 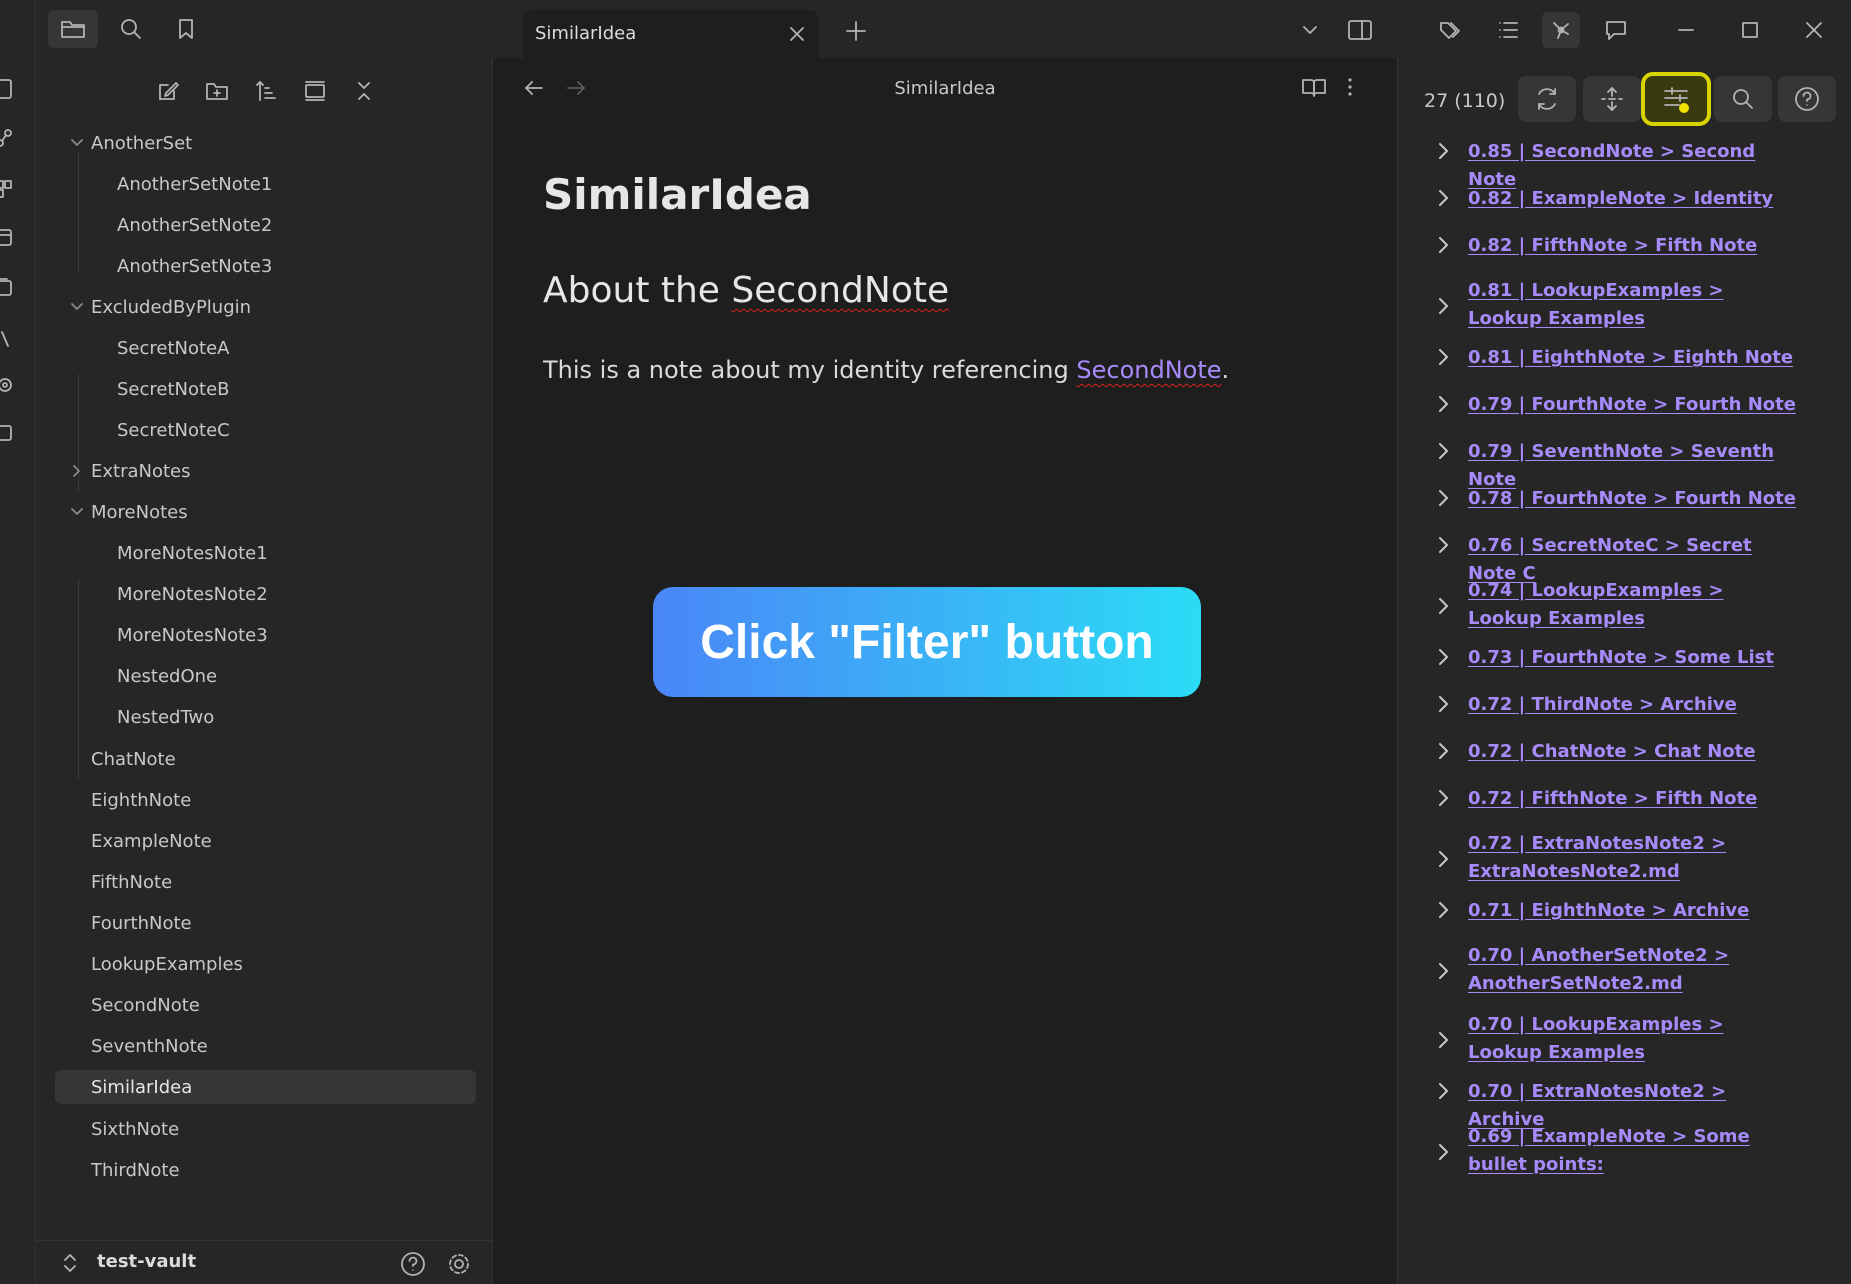 What do you see at coordinates (265, 1087) in the screenshot?
I see `tree-file: SimilarIdea` at bounding box center [265, 1087].